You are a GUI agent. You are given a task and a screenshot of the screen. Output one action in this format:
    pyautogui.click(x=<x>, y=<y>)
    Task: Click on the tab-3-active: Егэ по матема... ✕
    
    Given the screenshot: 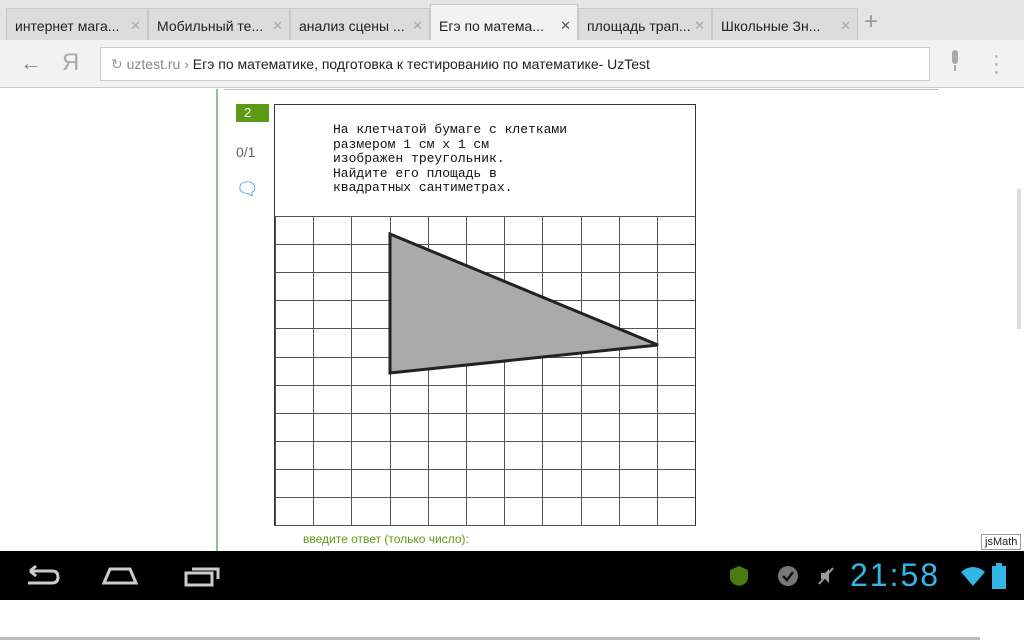 What is the action you would take?
    pyautogui.click(x=504, y=22)
    